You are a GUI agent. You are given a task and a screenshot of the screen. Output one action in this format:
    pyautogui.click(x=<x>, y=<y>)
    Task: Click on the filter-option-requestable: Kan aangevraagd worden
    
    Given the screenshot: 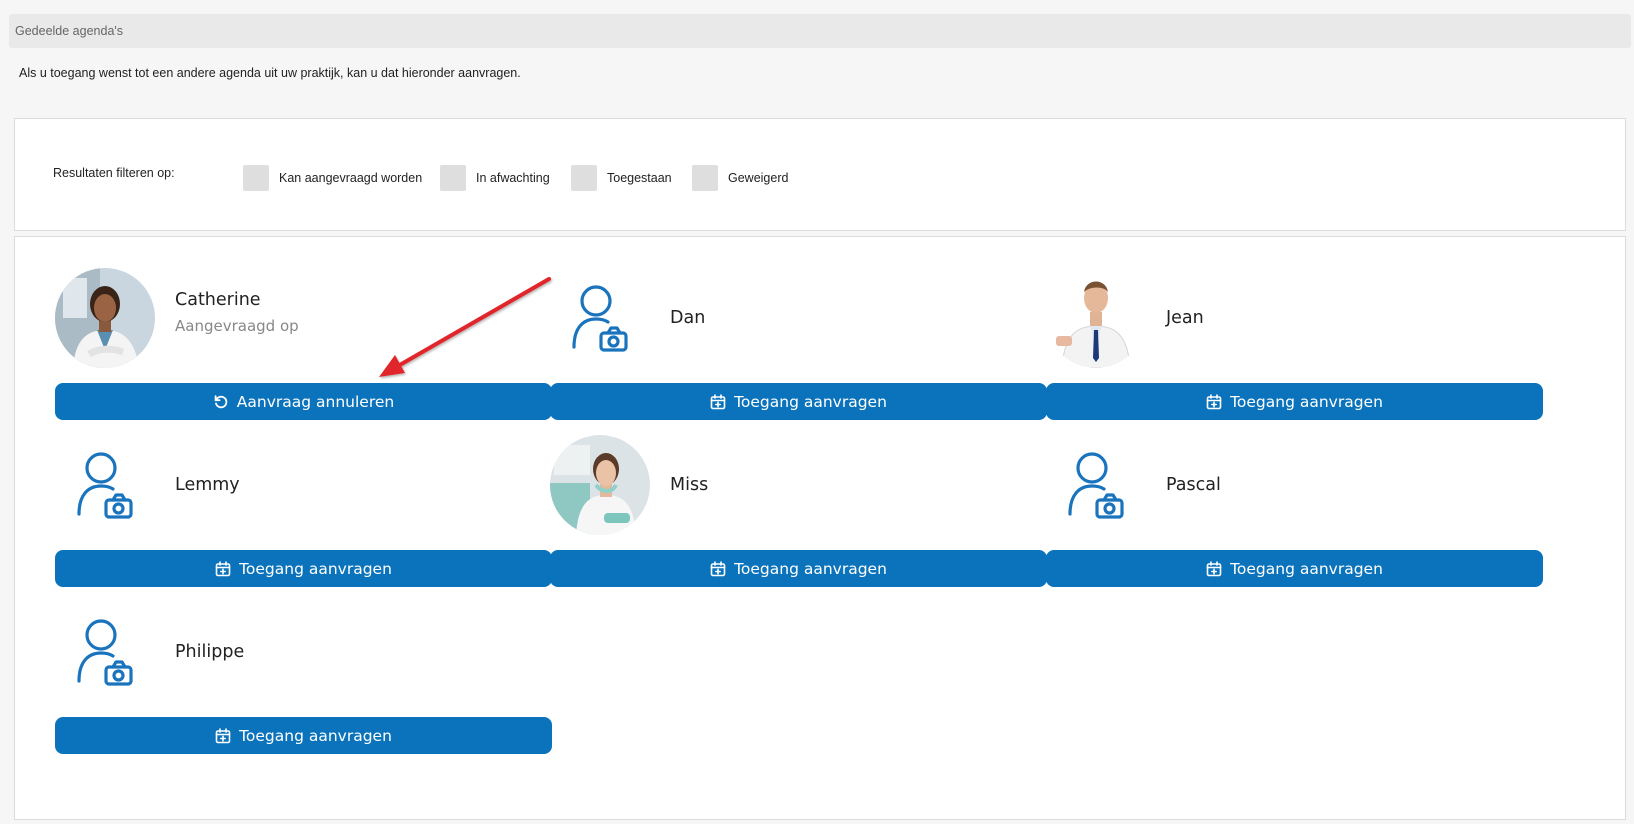 What is the action you would take?
    pyautogui.click(x=332, y=178)
    